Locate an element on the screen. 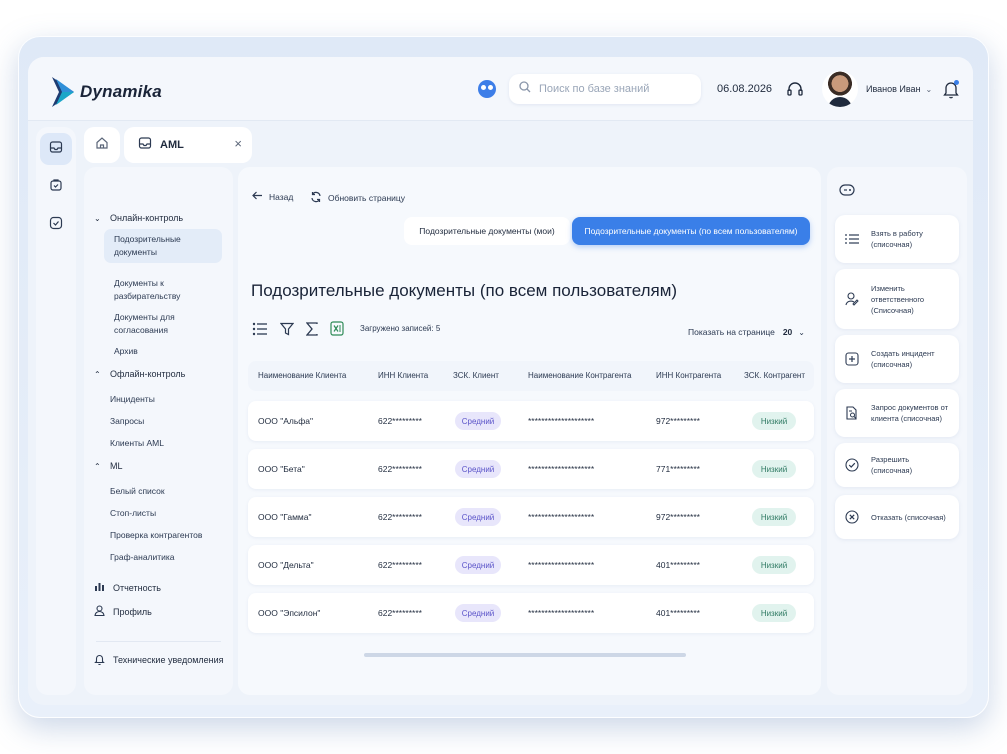 This screenshot has width=1007, height=754. owl-assistant-icon is located at coordinates (487, 89).